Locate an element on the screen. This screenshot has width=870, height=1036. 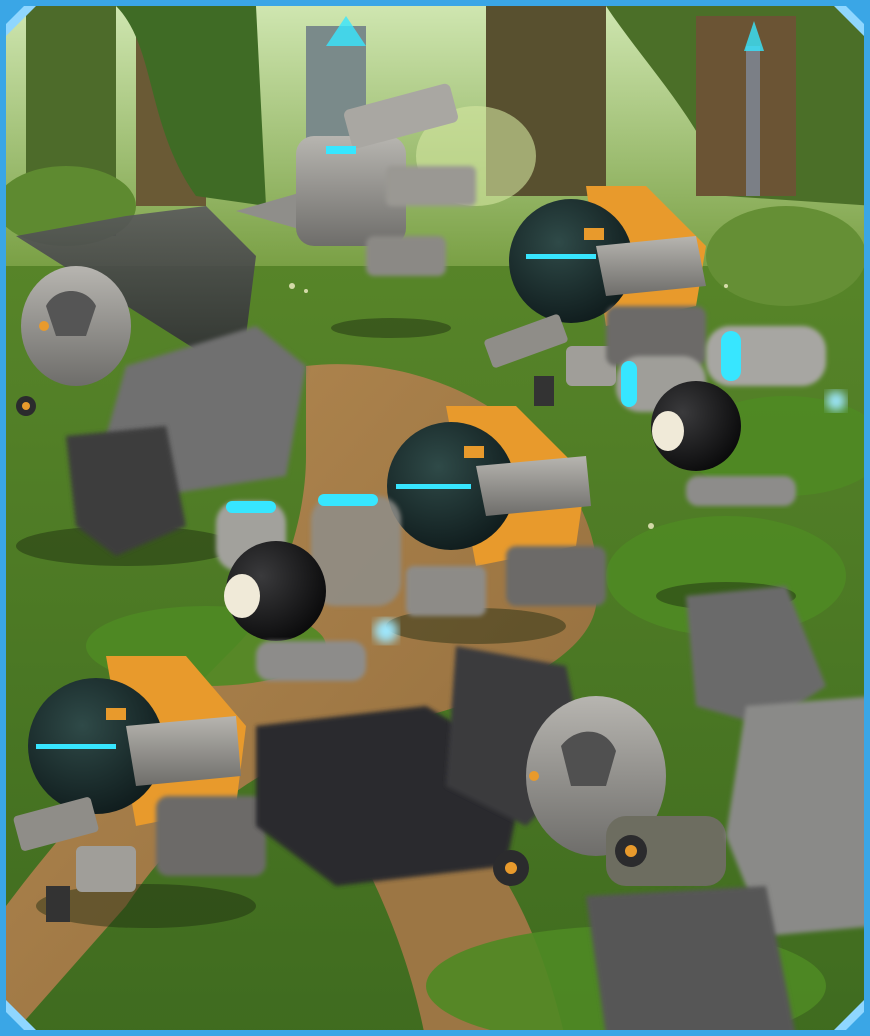
frame-corner-top-left is located at coordinates (21, 21).